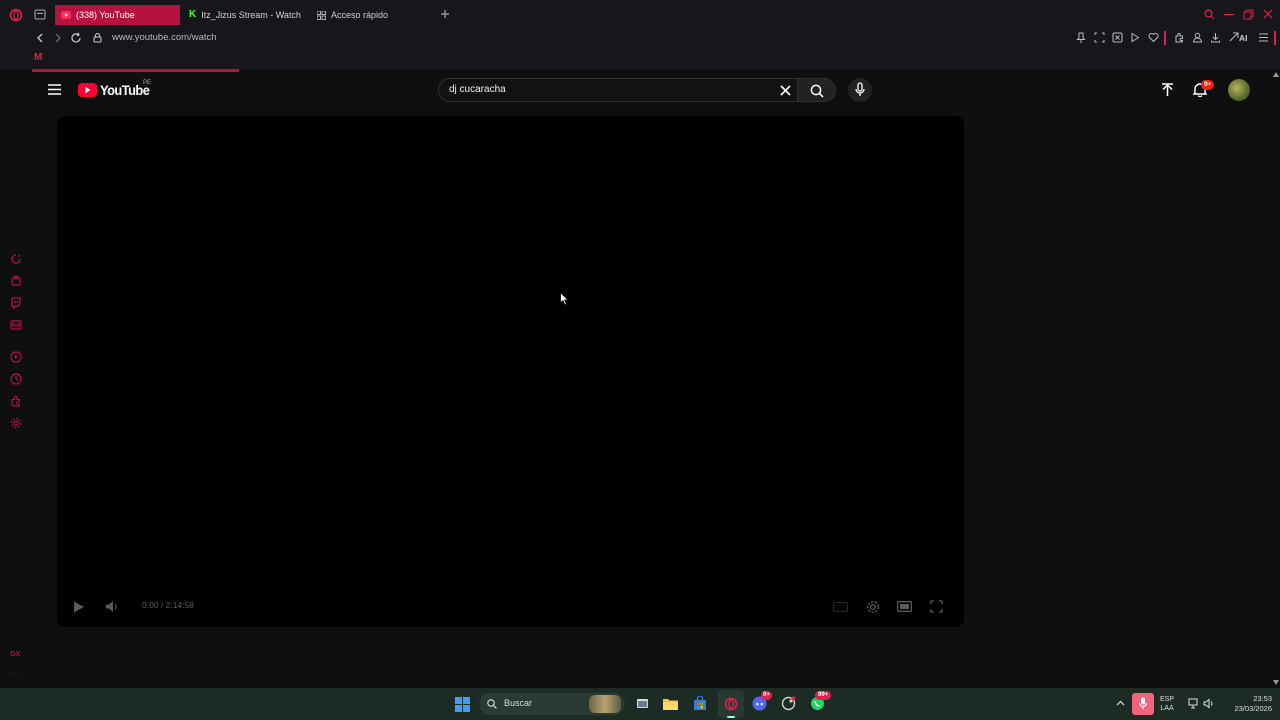  I want to click on browser-sidebar: GX ···, so click(16, 378).